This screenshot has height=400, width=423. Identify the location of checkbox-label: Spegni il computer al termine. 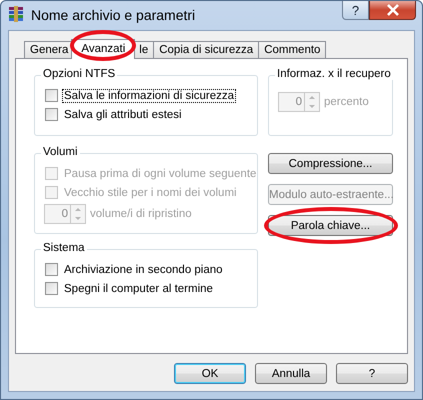
(138, 289).